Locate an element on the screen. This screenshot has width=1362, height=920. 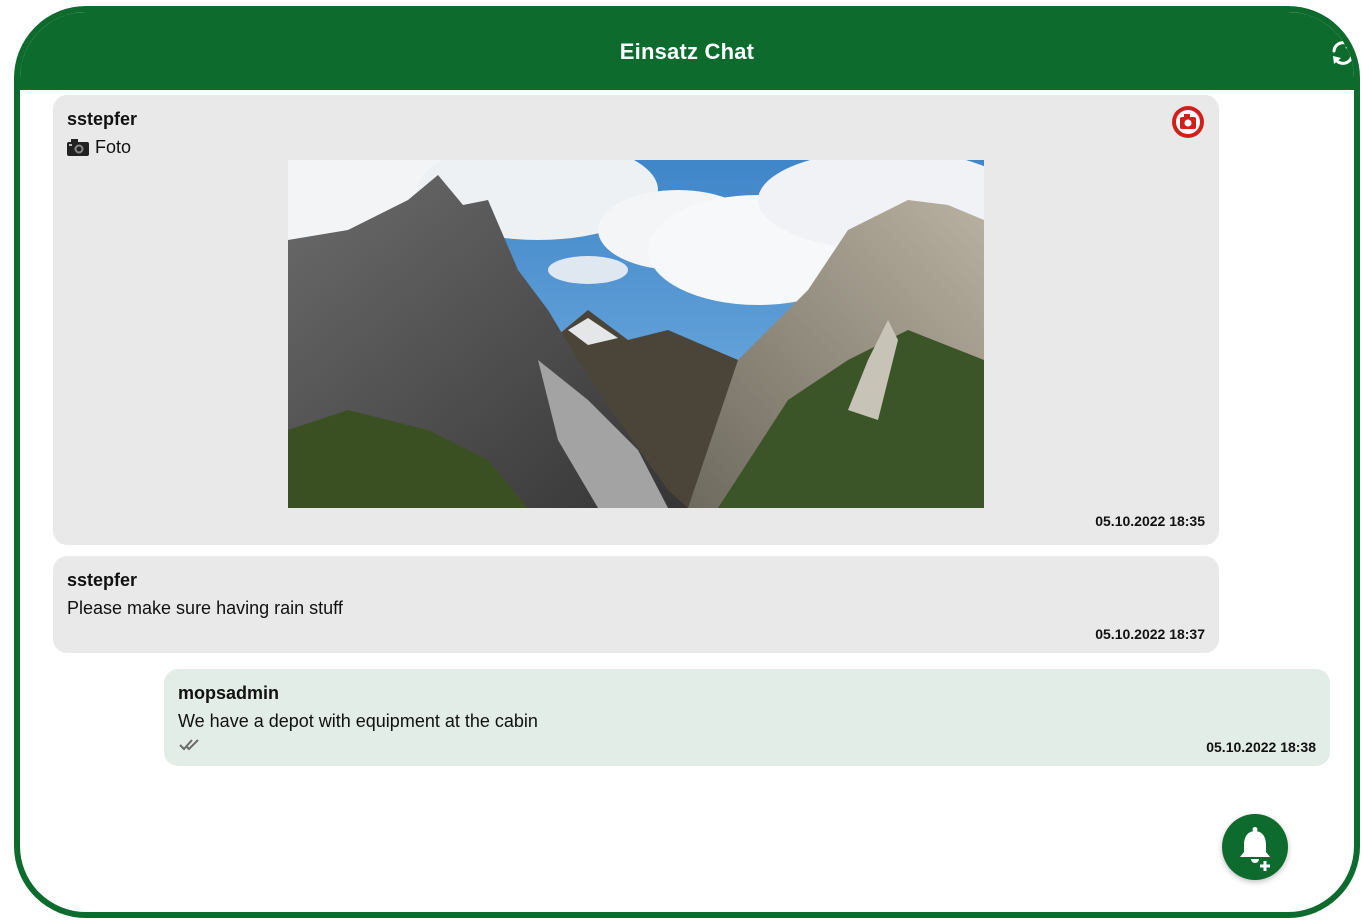
read-checkmarks-icon is located at coordinates (189, 745).